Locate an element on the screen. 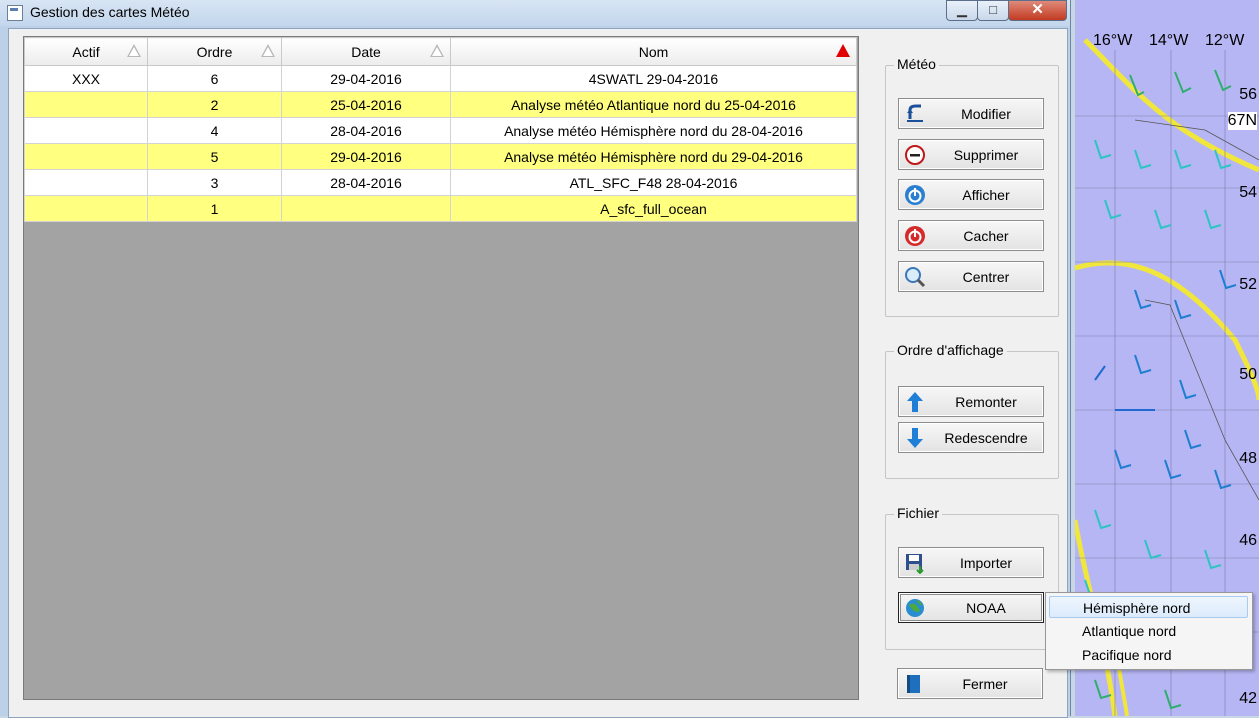 The height and width of the screenshot is (718, 1259). close-window-button: ✕ is located at coordinates (1037, 10).